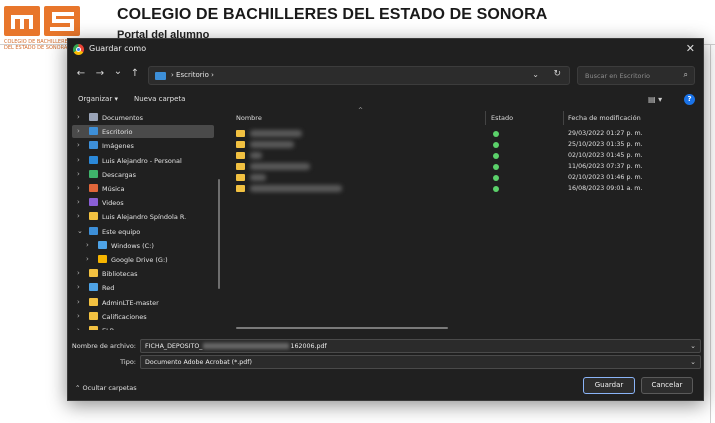 The image size is (715, 423). What do you see at coordinates (120, 274) in the screenshot?
I see `sidebar-item-label: Bibliotecas` at bounding box center [120, 274].